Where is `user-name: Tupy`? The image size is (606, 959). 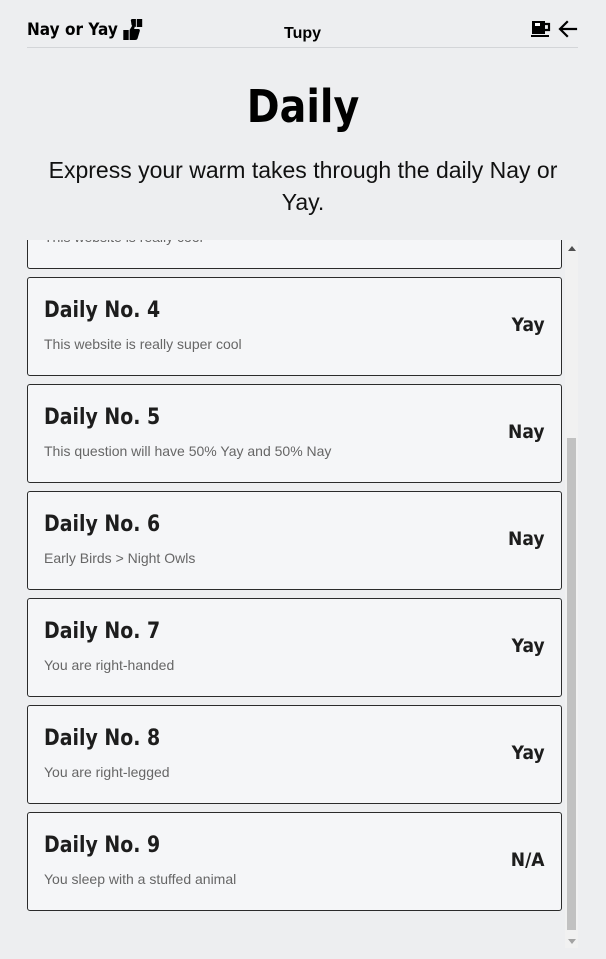
user-name: Tupy is located at coordinates (302, 34).